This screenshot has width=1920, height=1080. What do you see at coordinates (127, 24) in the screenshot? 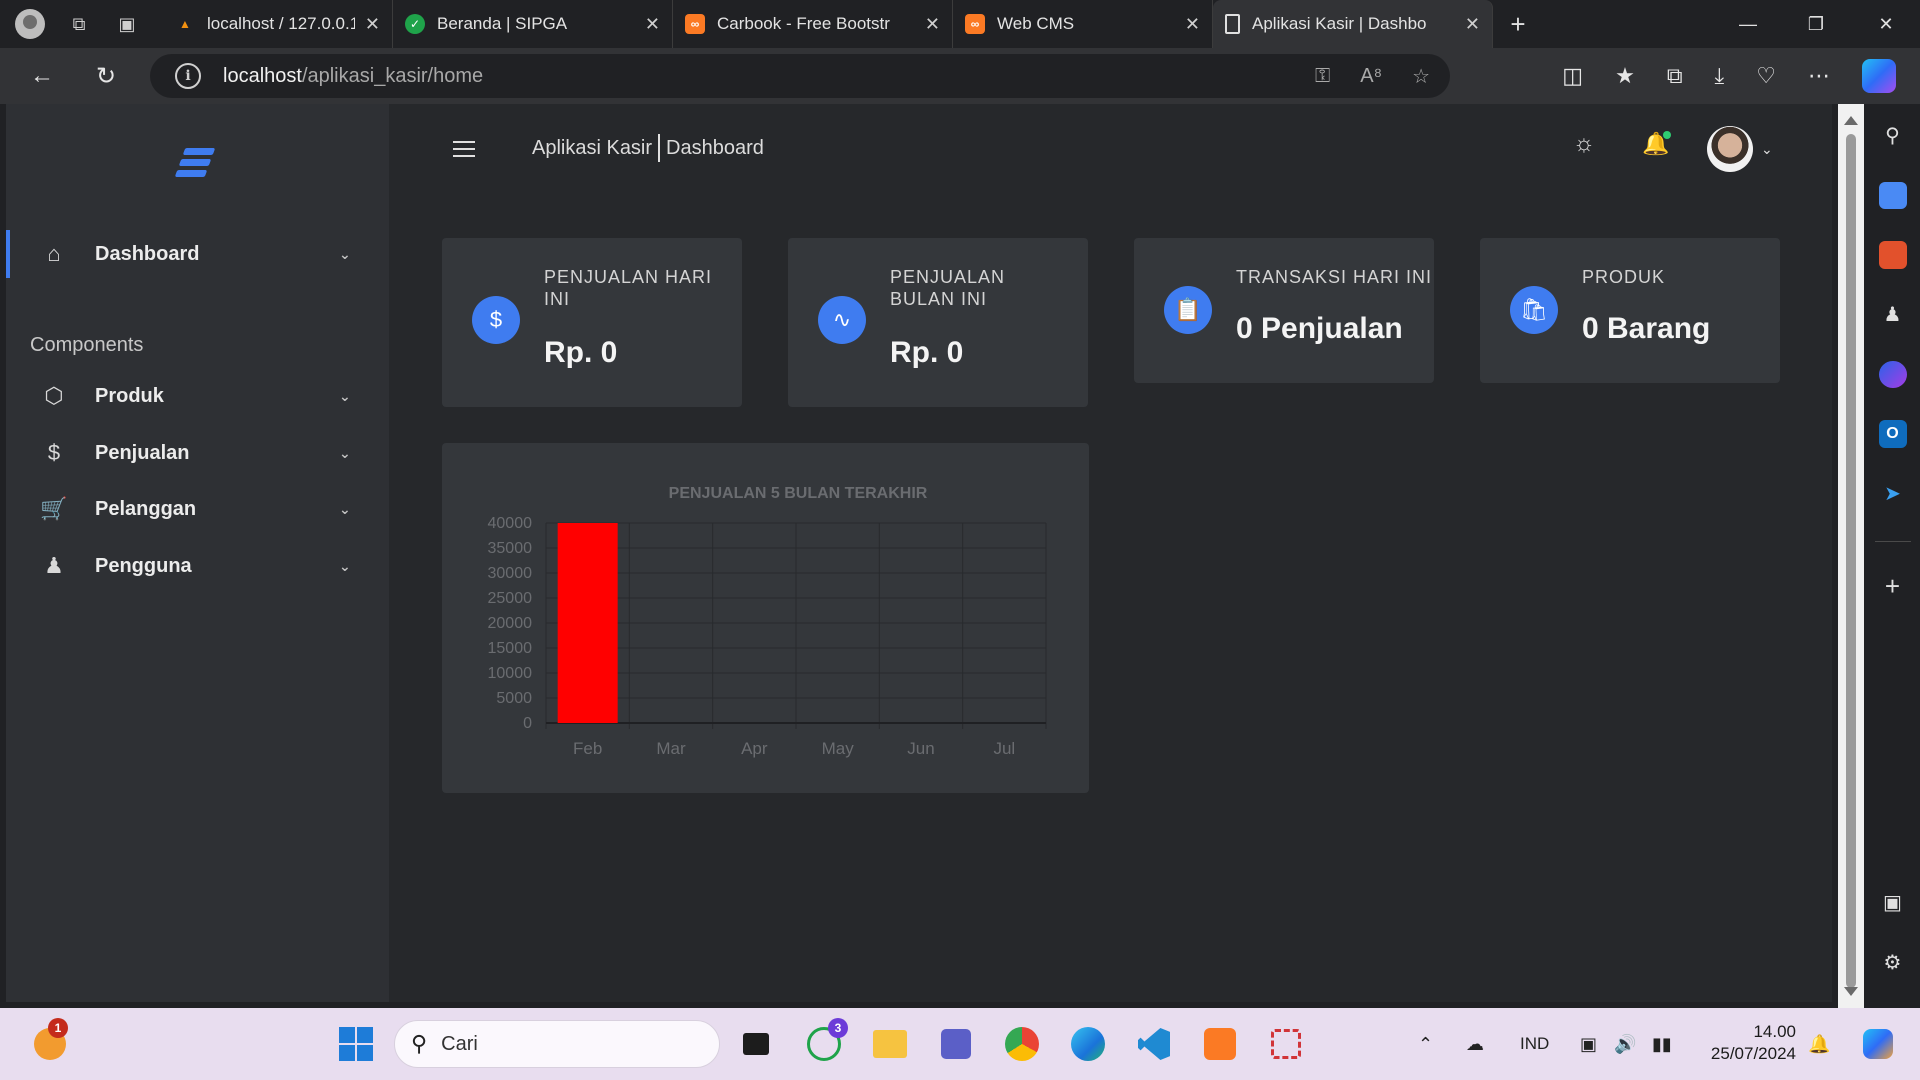
I see `tab-actions-icon: ▣` at bounding box center [127, 24].